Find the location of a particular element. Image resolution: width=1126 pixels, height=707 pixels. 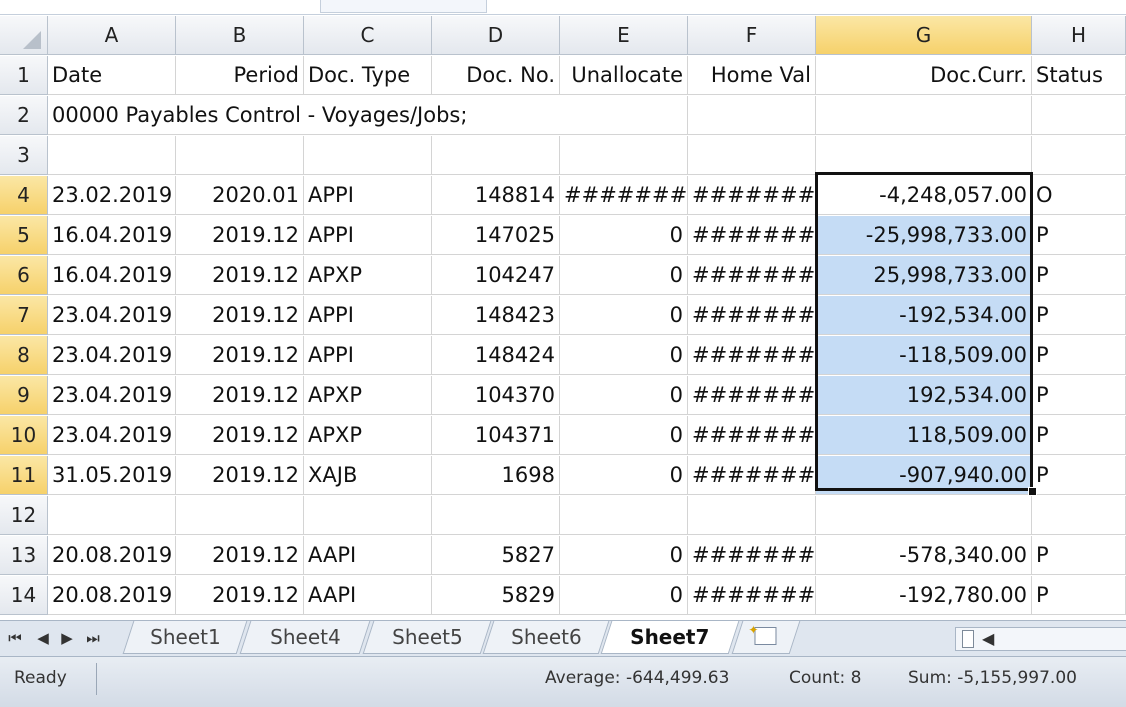

cell-c6: APXP is located at coordinates (368, 275).